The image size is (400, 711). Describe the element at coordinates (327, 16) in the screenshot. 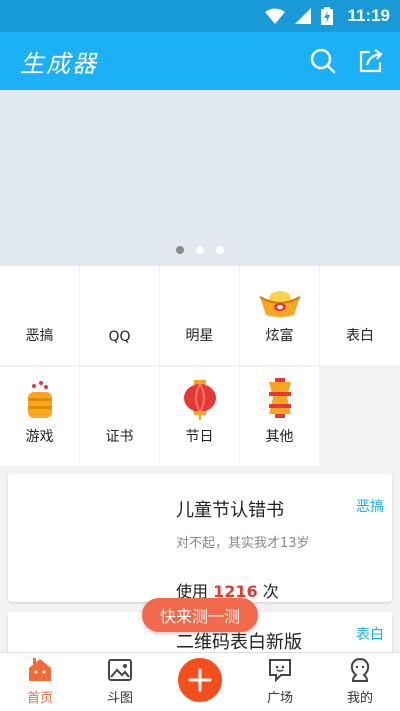

I see `battery-icon` at that location.